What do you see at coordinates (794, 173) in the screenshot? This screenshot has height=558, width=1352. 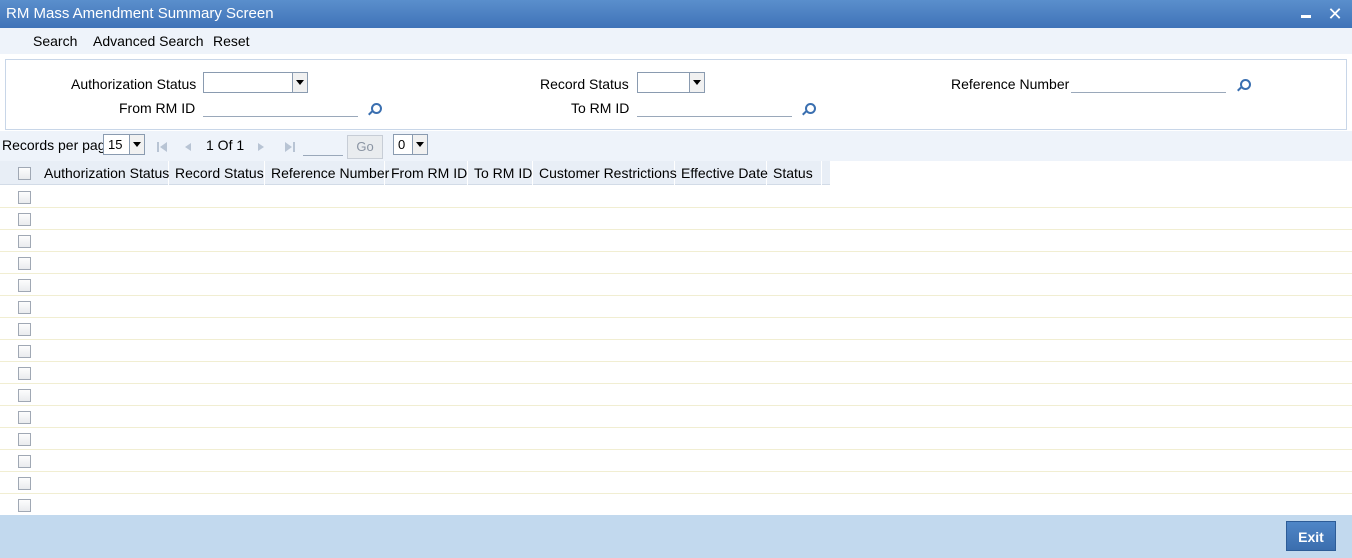 I see `column-header: Status` at bounding box center [794, 173].